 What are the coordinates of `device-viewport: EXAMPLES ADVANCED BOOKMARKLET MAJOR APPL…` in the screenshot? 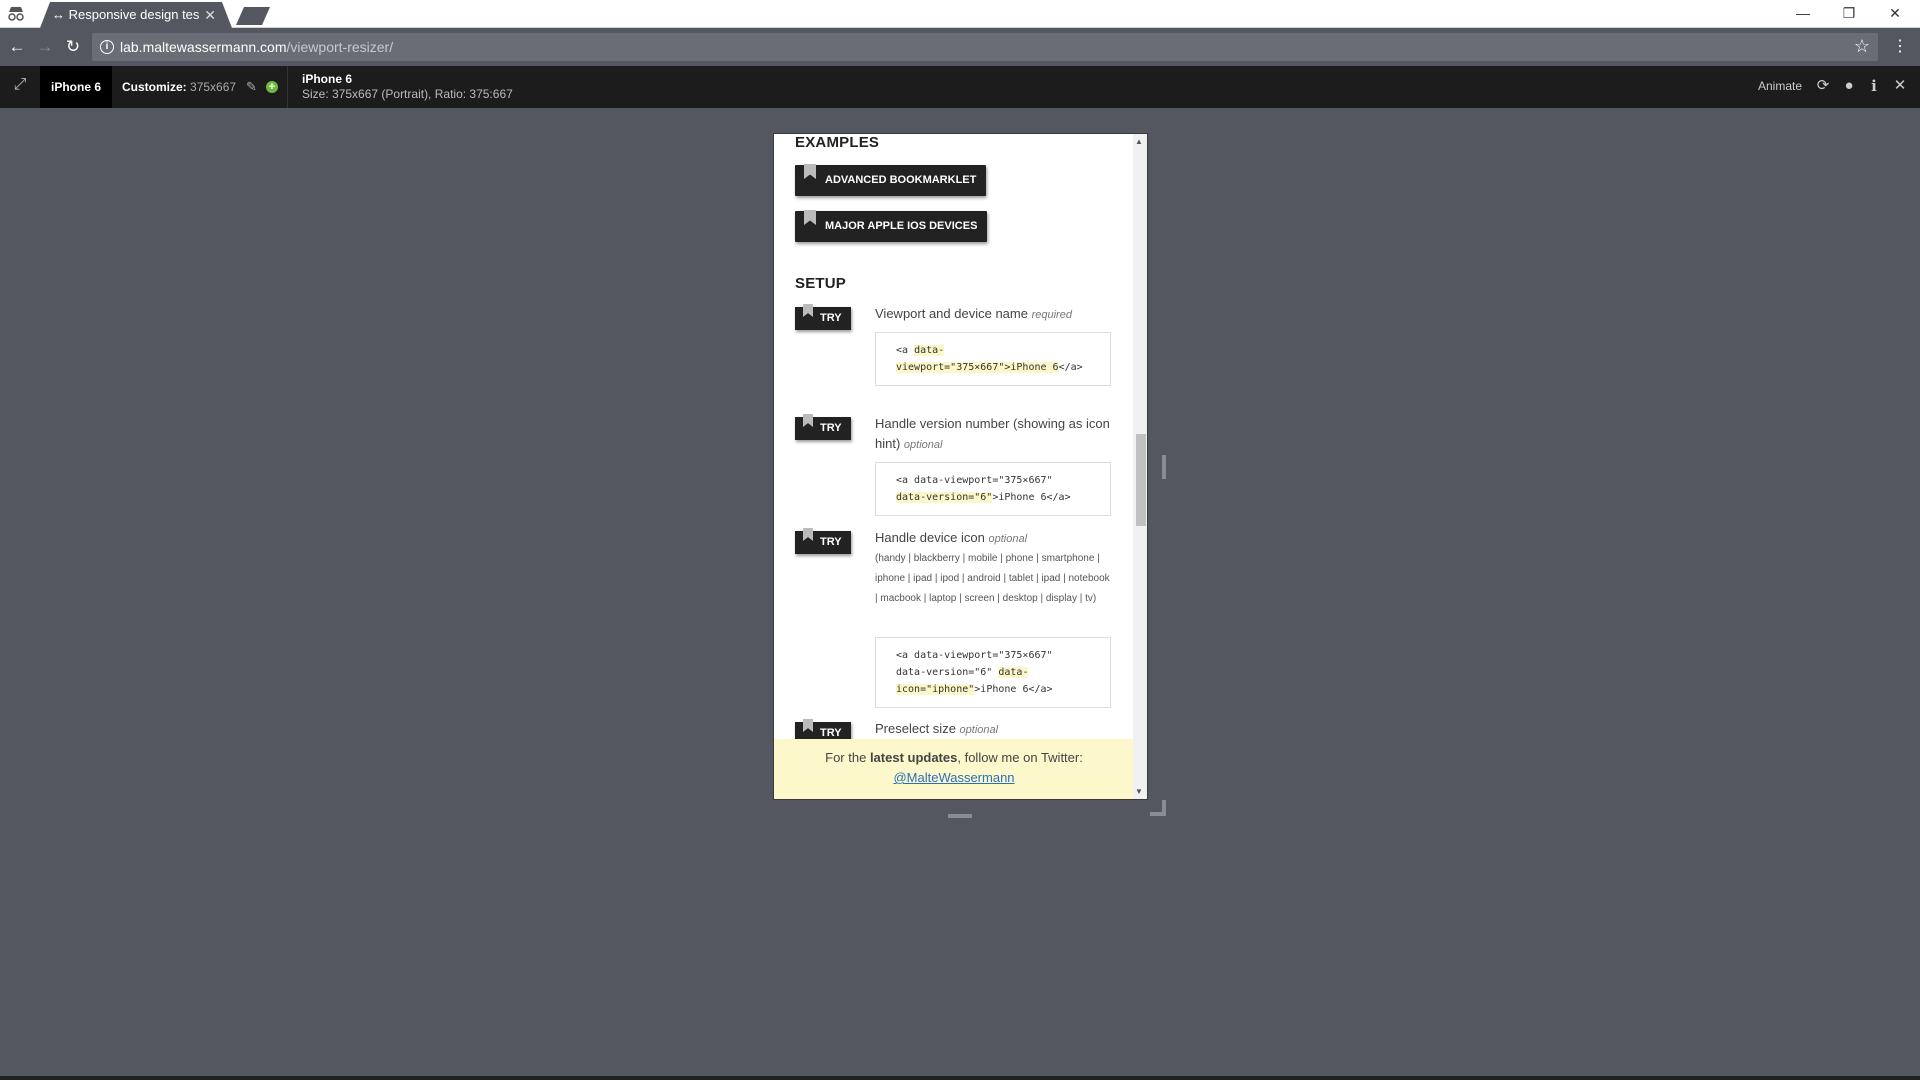 It's located at (960, 466).